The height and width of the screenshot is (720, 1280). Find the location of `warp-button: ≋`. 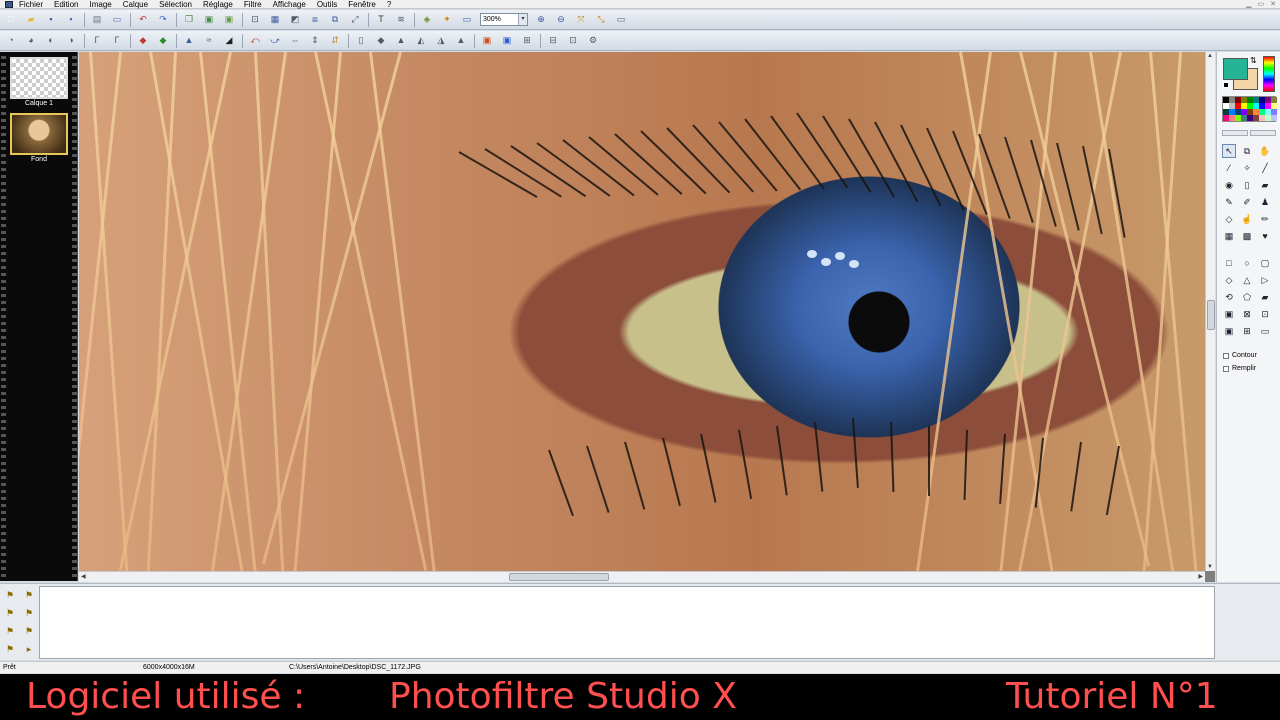

warp-button: ≋ is located at coordinates (401, 20).